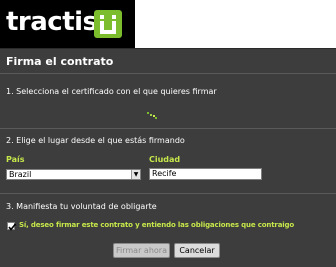 The width and height of the screenshot is (336, 267). I want to click on chevron-down-icon: ▼, so click(135, 174).